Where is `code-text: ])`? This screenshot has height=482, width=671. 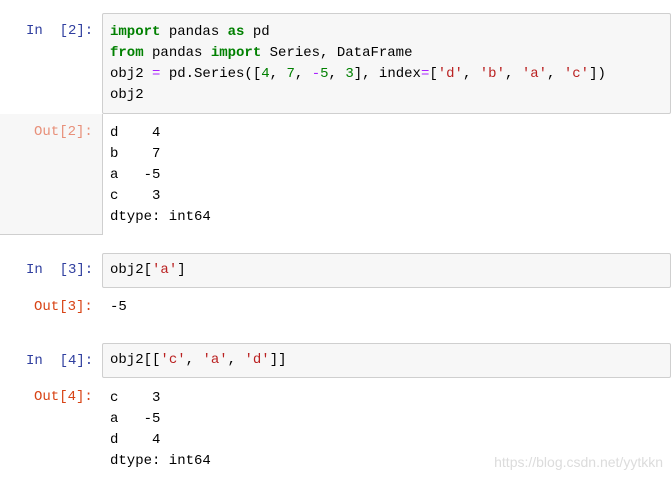 code-text: ]) is located at coordinates (597, 74).